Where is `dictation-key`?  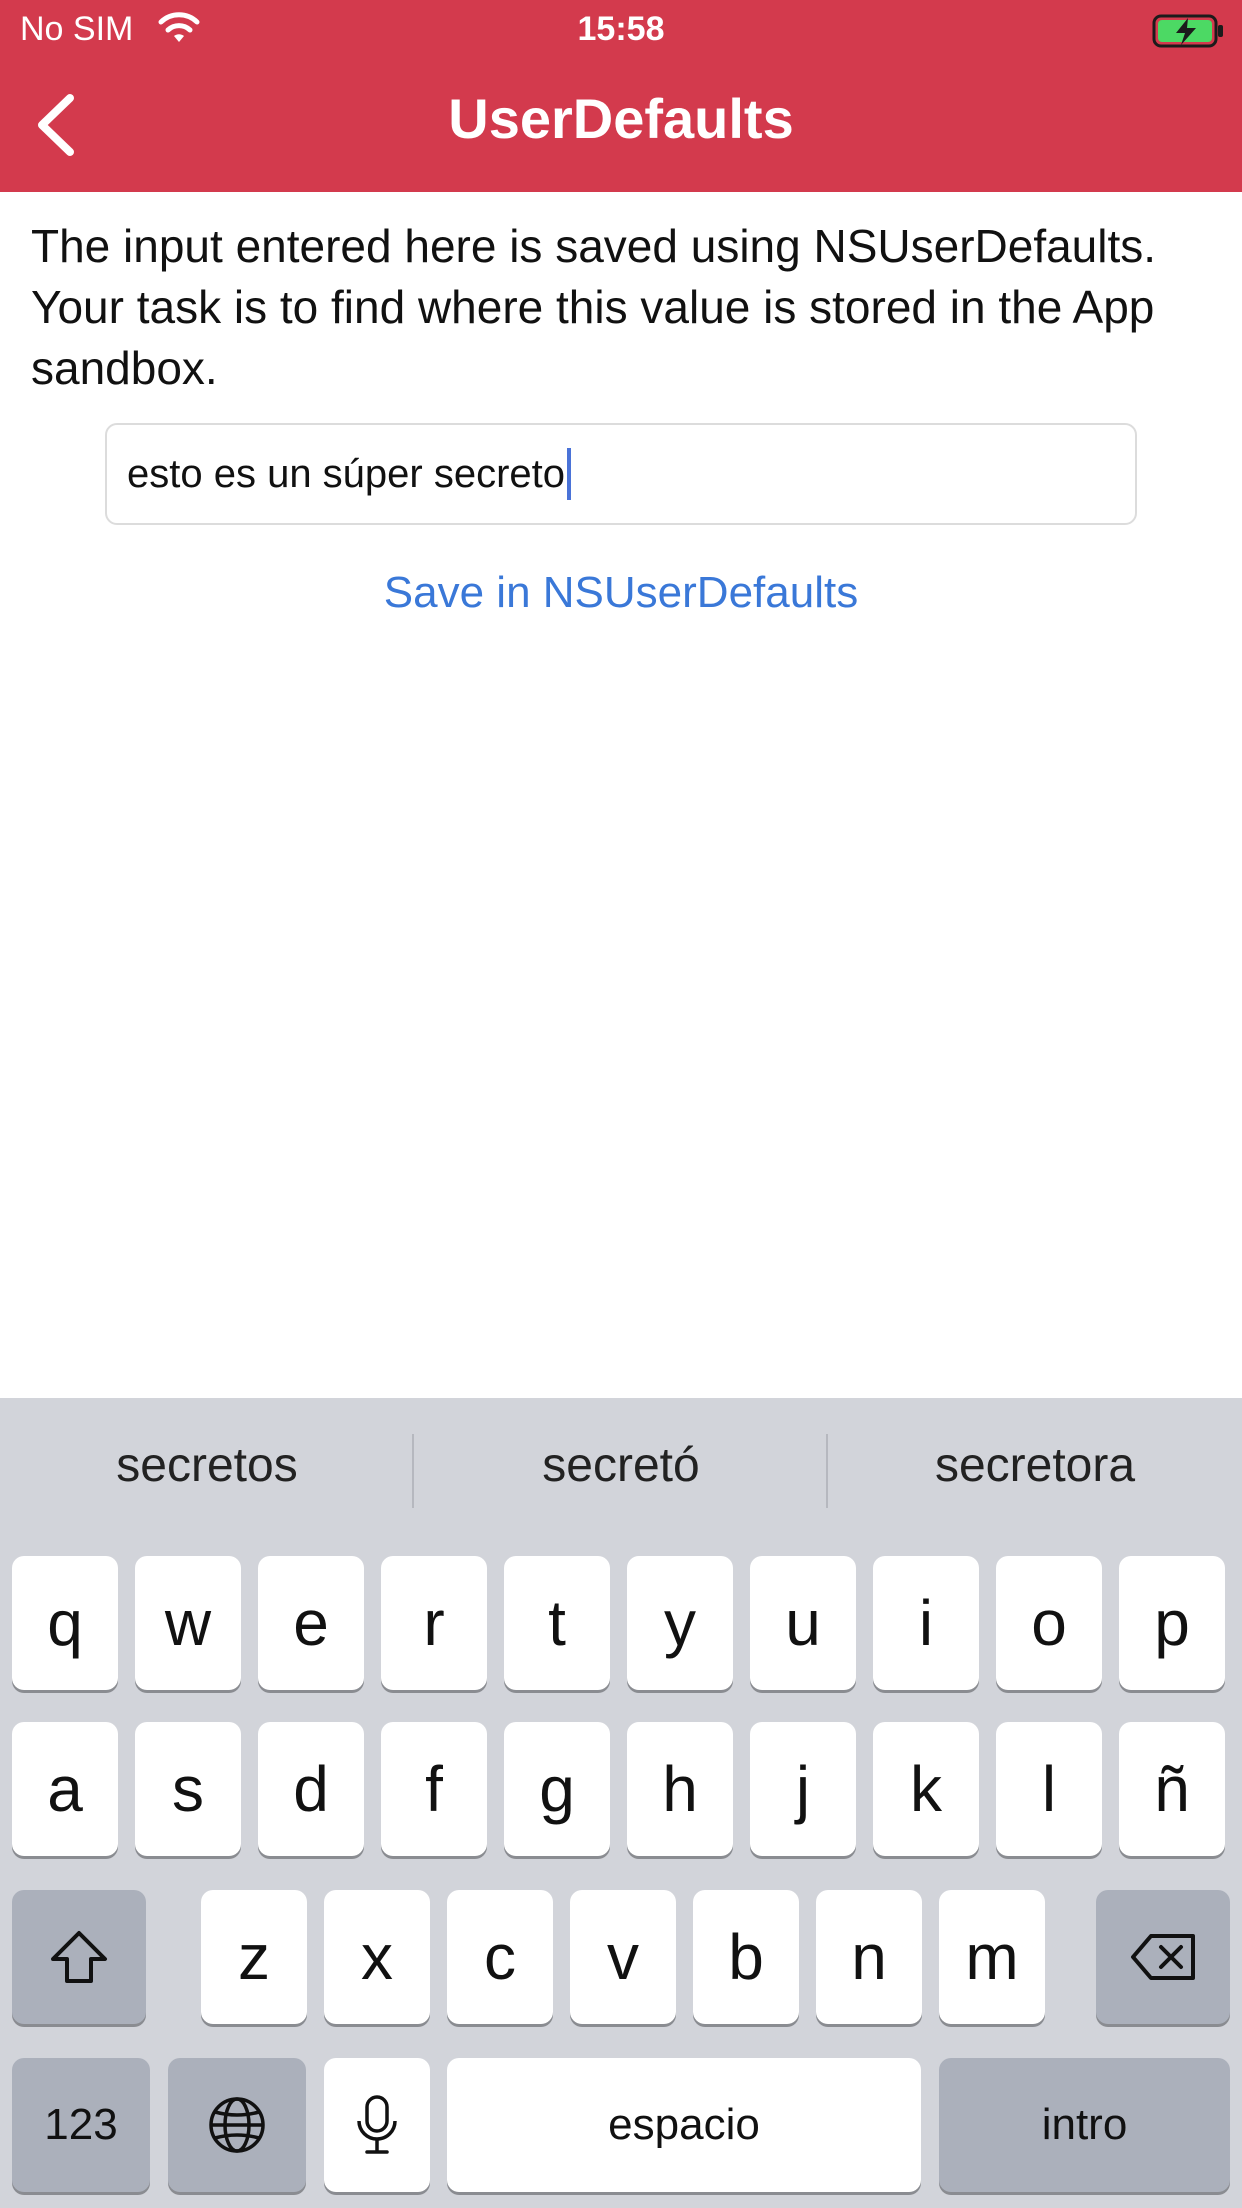
dictation-key is located at coordinates (377, 2125).